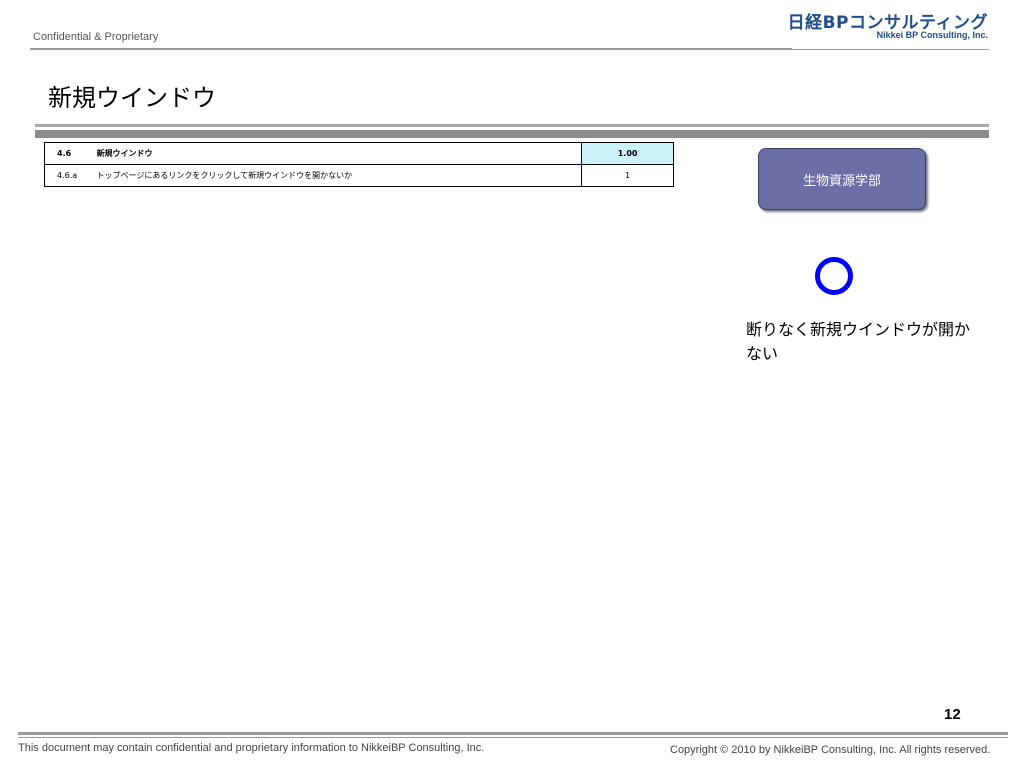  Describe the element at coordinates (512, 125) in the screenshot. I see `title-band-thin` at that location.